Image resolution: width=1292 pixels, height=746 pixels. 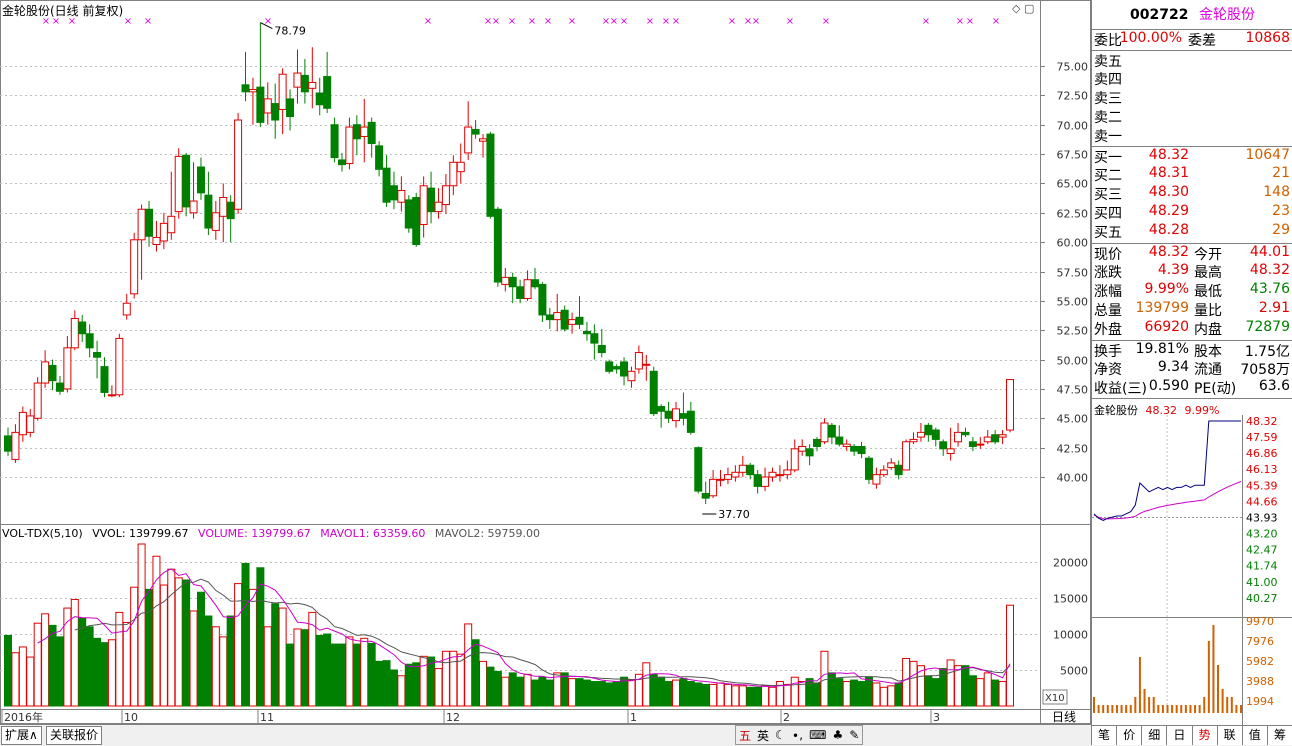 I want to click on ime-moon-icon: ☾, so click(x=780, y=735).